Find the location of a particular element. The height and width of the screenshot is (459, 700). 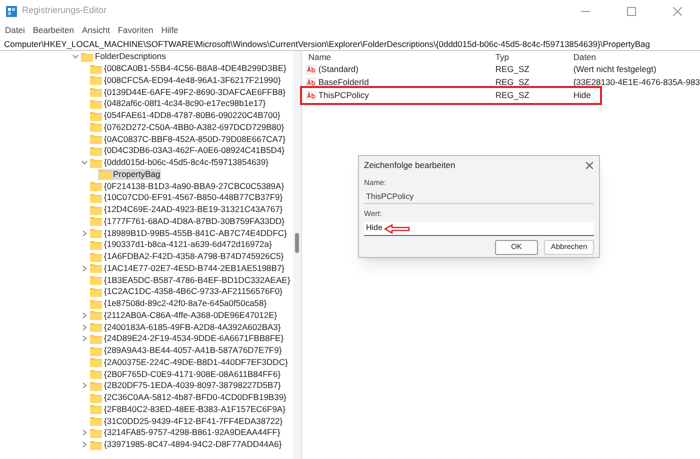

scrollbar-thumb is located at coordinates (297, 243).